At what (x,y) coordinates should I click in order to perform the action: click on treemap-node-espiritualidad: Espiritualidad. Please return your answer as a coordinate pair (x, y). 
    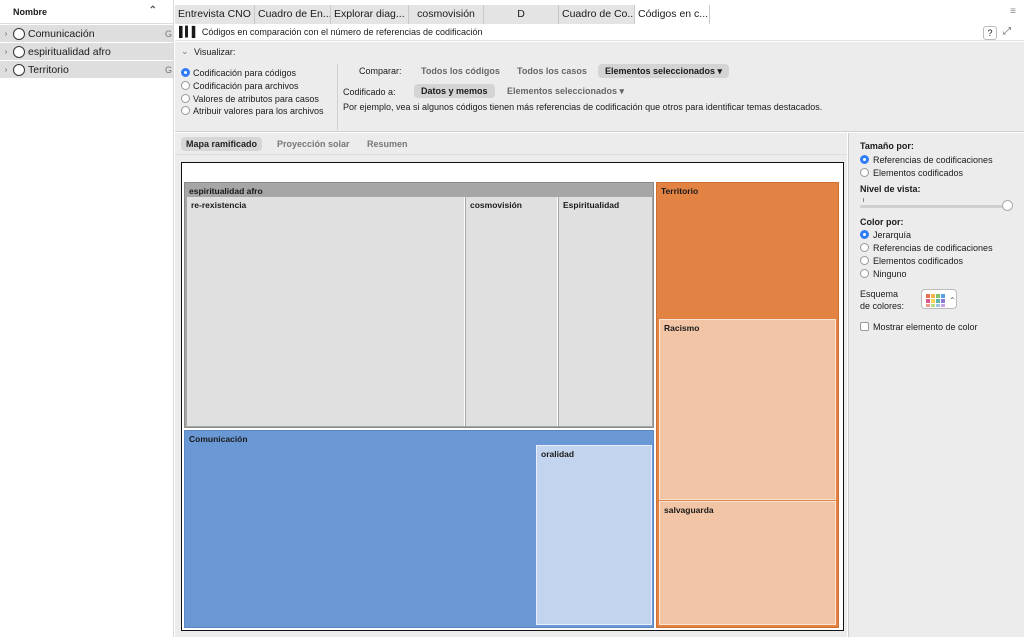
    Looking at the image, I should click on (605, 311).